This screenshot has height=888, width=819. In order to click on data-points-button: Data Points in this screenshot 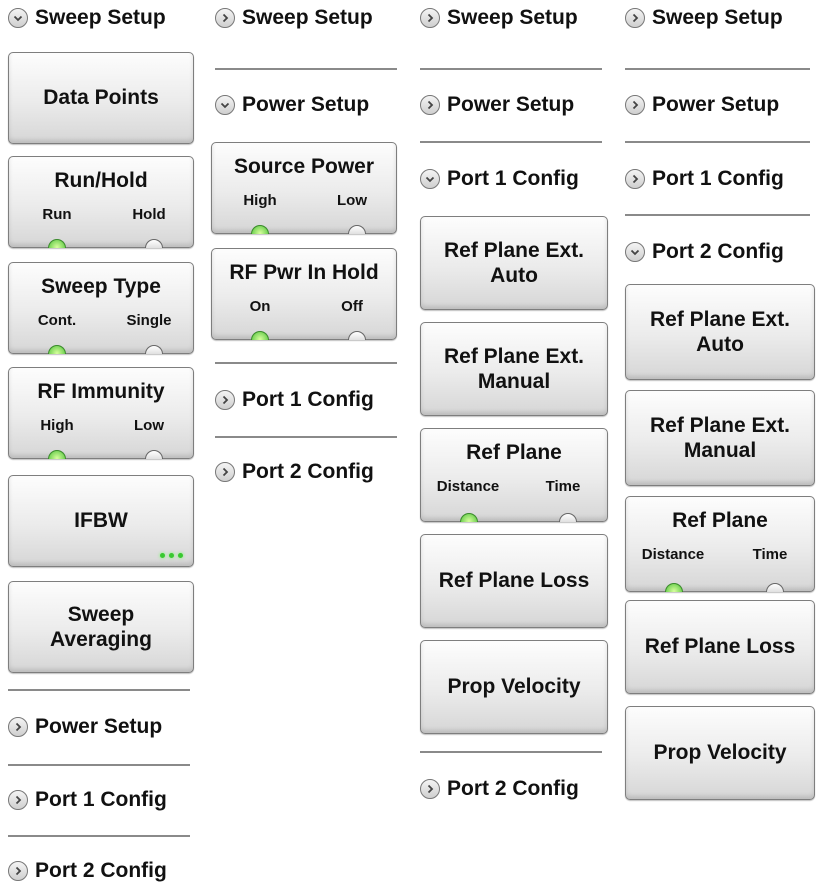, I will do `click(101, 98)`.